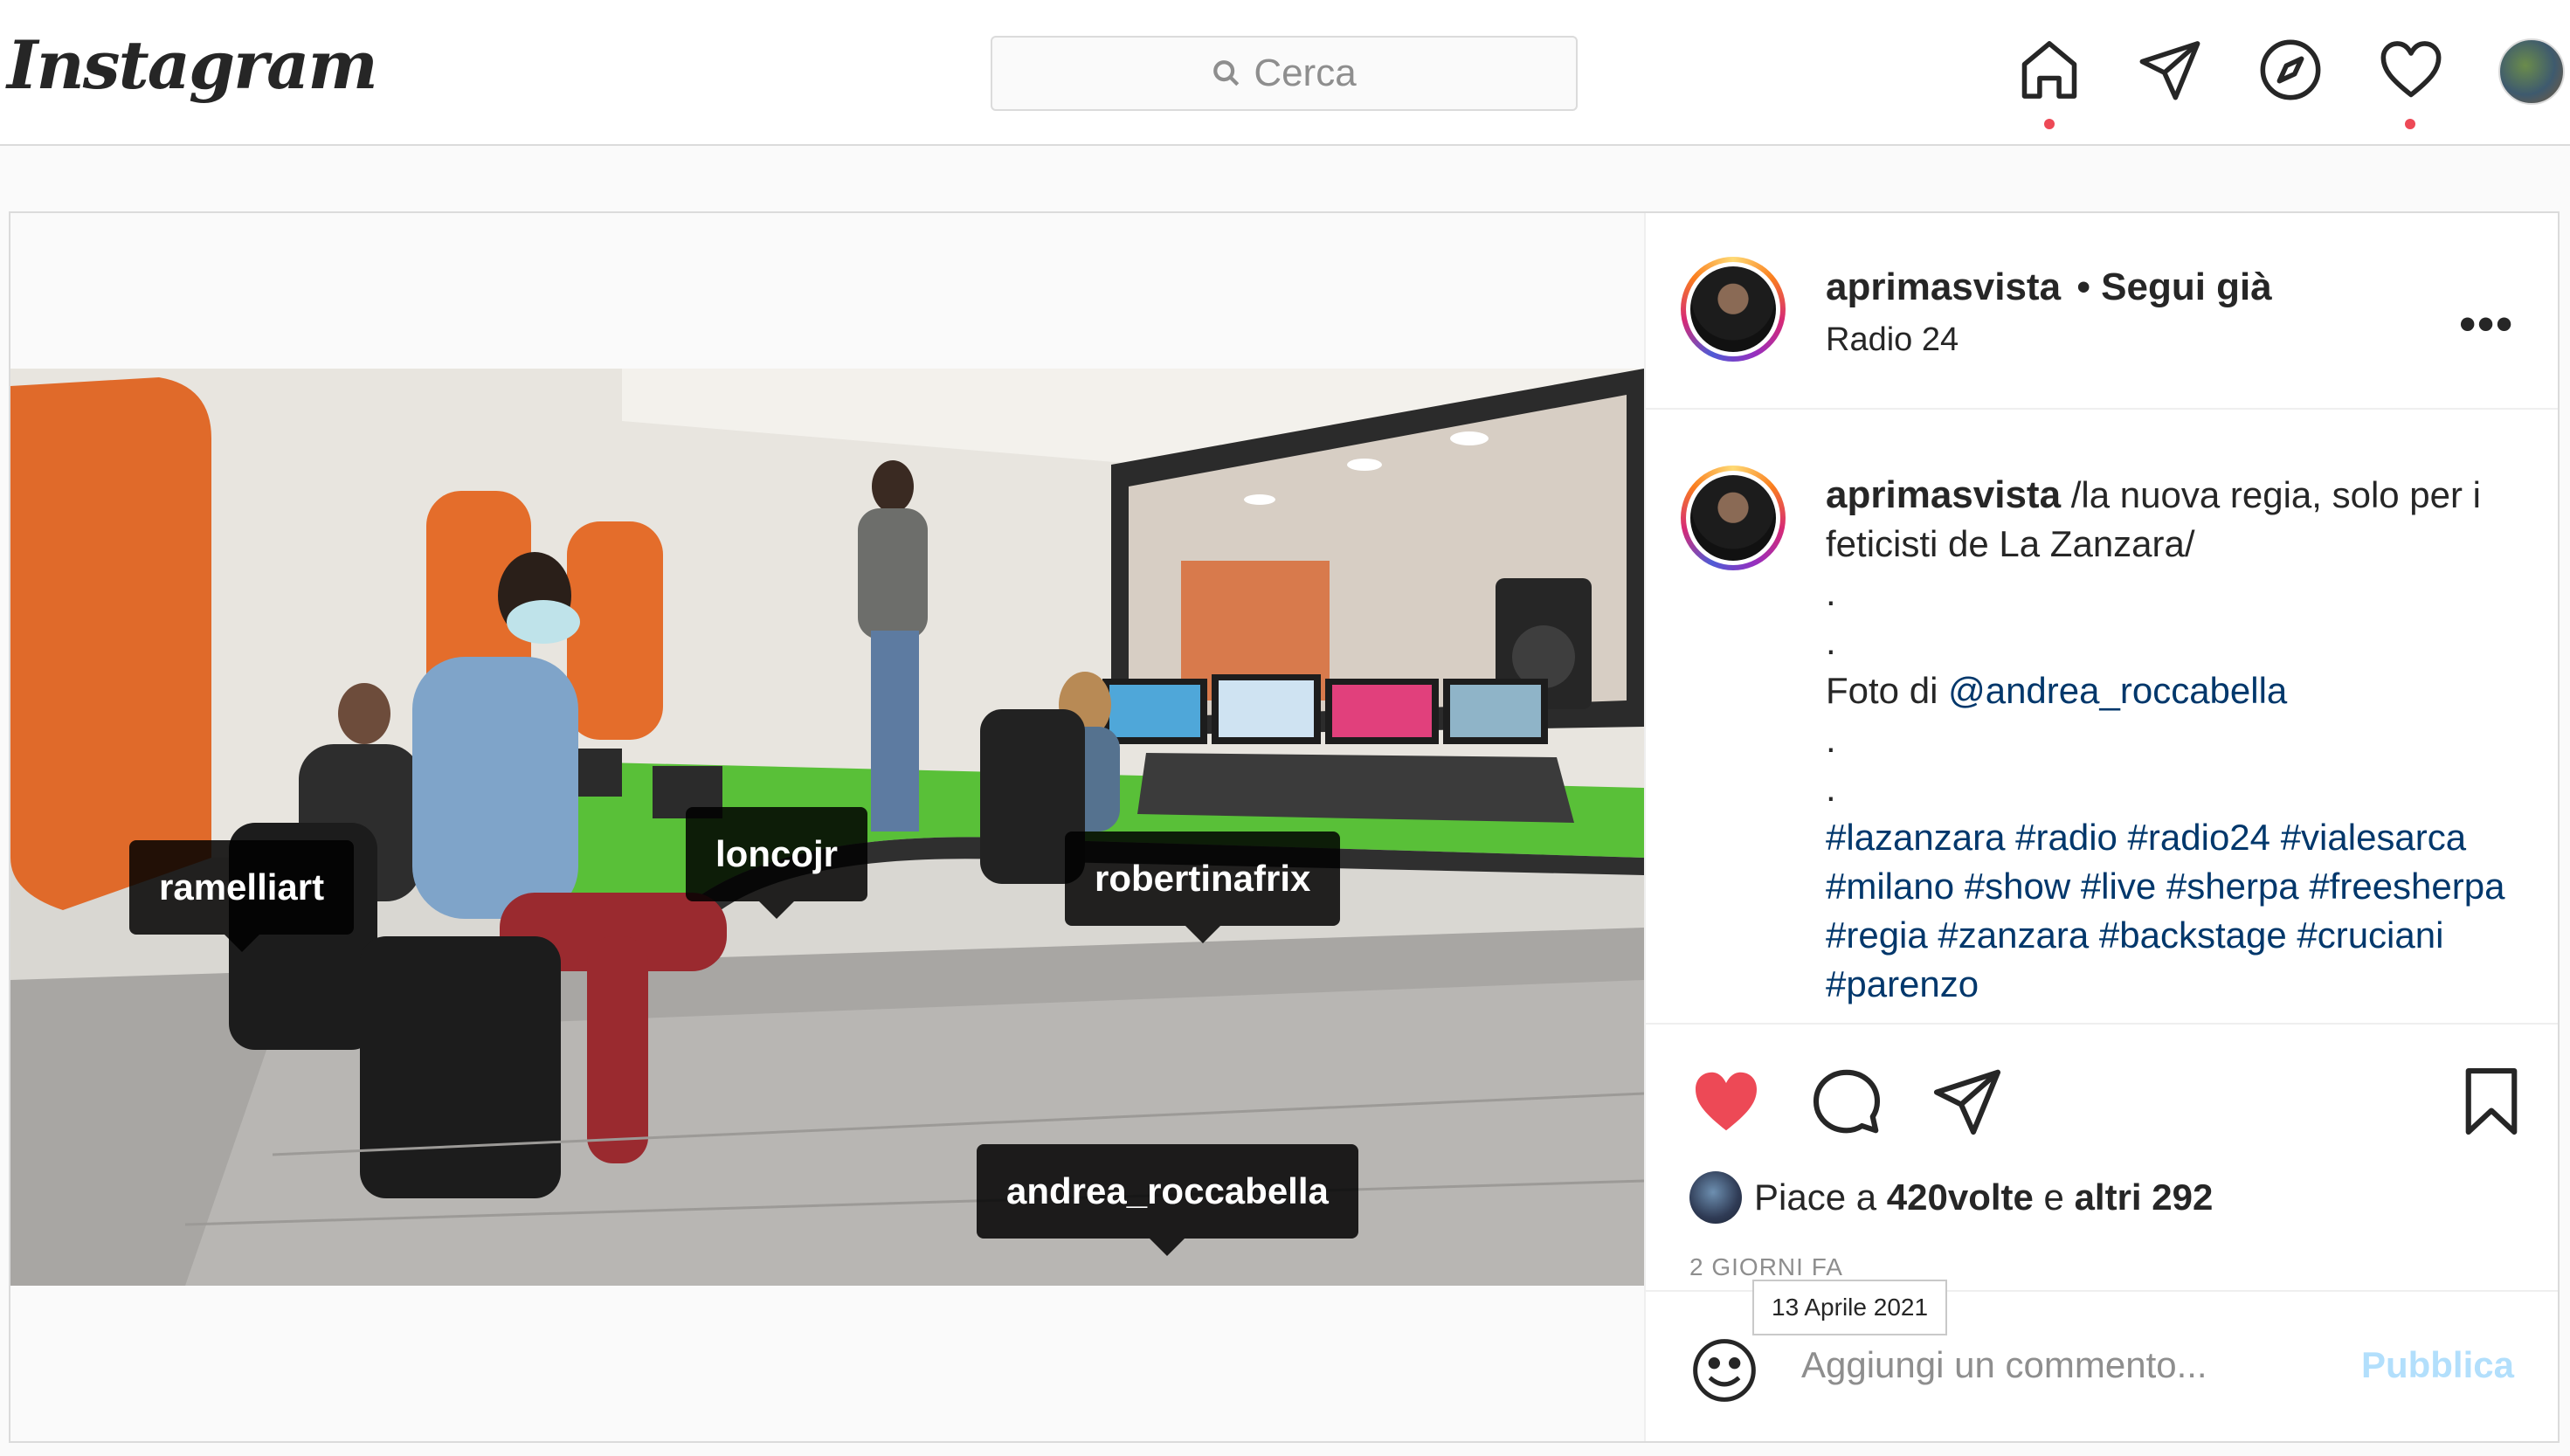 The width and height of the screenshot is (2570, 1456). I want to click on photo-tag-loncojr: loncojr, so click(777, 863).